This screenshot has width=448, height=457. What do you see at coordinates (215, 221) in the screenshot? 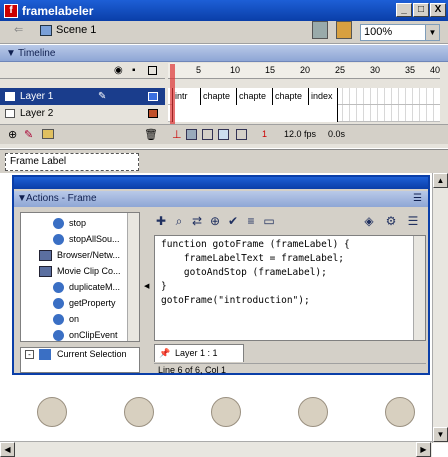
I see `insert-target-icon: ⊕` at bounding box center [215, 221].